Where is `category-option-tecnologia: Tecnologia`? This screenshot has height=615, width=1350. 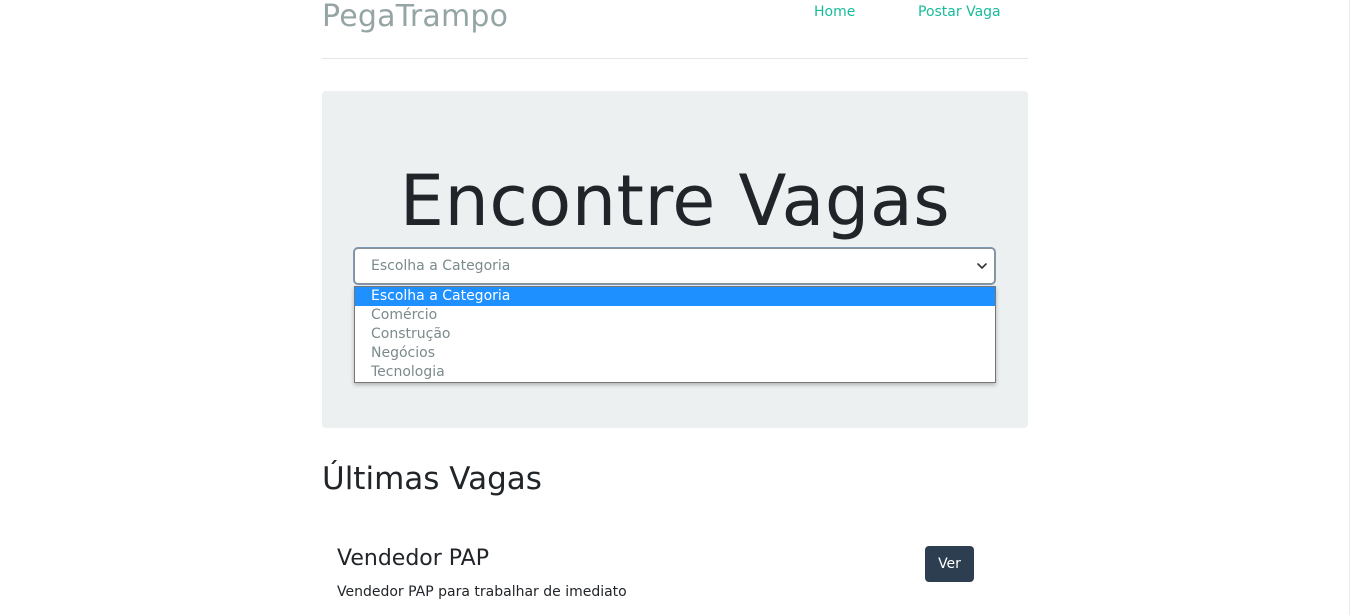 category-option-tecnologia: Tecnologia is located at coordinates (675, 372).